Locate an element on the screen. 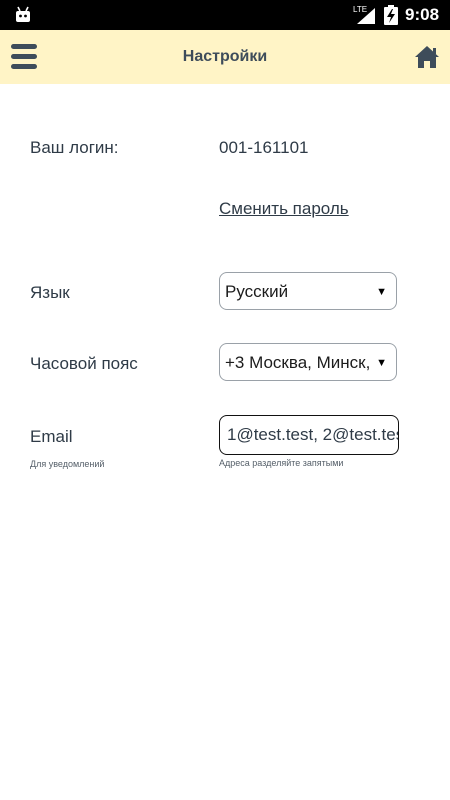  email-hint: Адреса разделяйте запятыми is located at coordinates (281, 463).